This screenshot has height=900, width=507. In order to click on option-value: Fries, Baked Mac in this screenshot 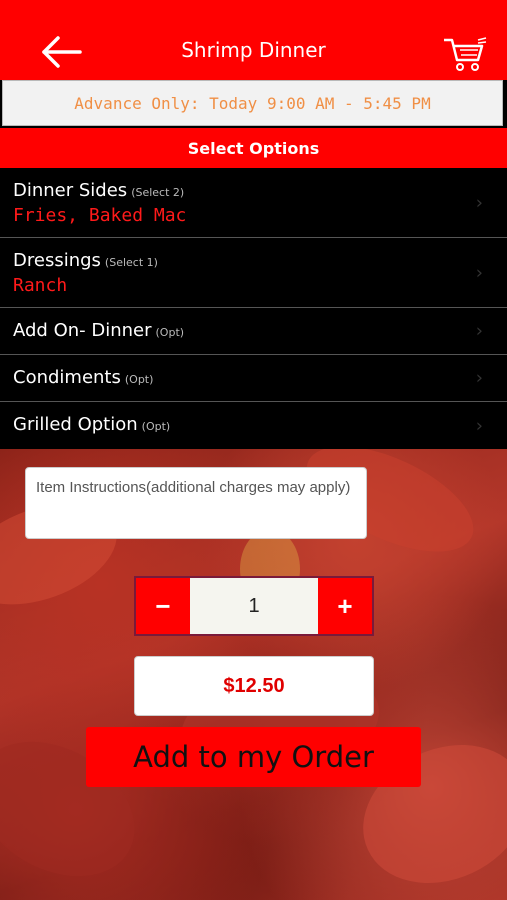, I will do `click(100, 215)`.